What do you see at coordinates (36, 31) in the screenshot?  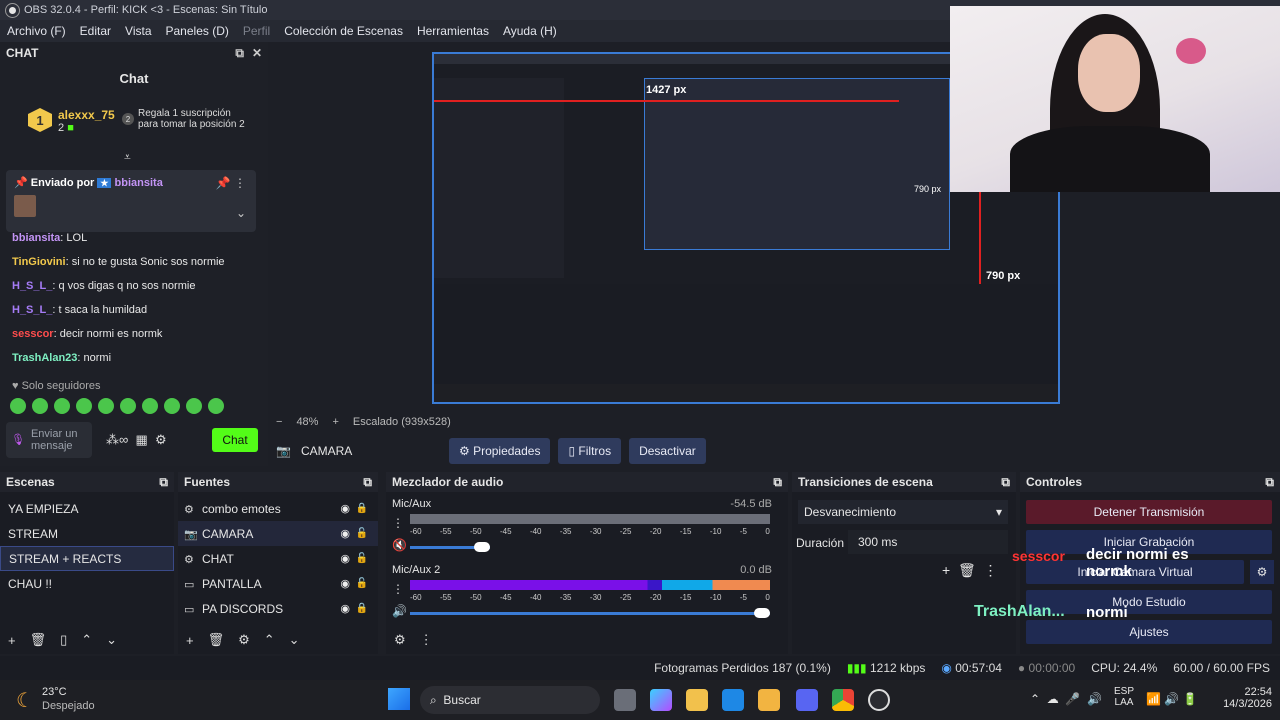 I see `menu-archivo: Archivo (F)` at bounding box center [36, 31].